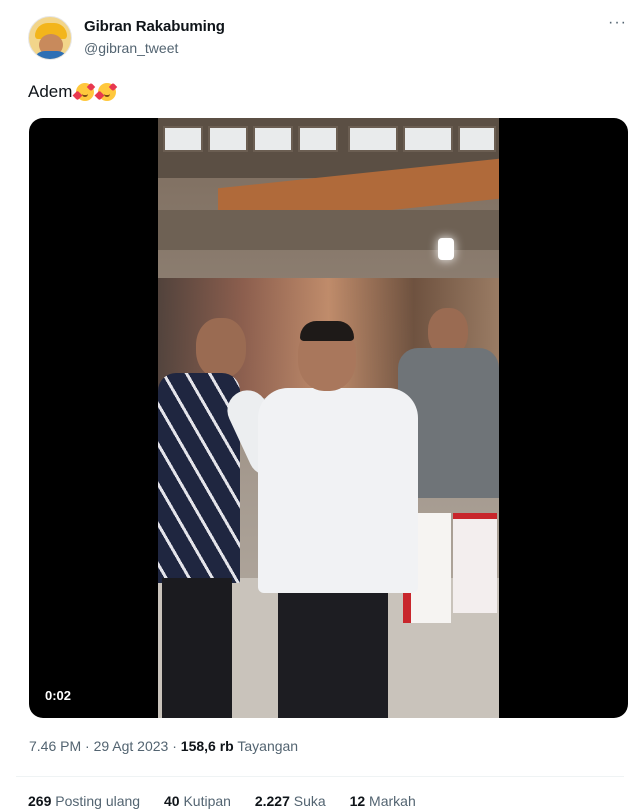 The height and width of the screenshot is (809, 640). Describe the element at coordinates (50, 91) in the screenshot. I see `tweet-text-content: Adem` at that location.